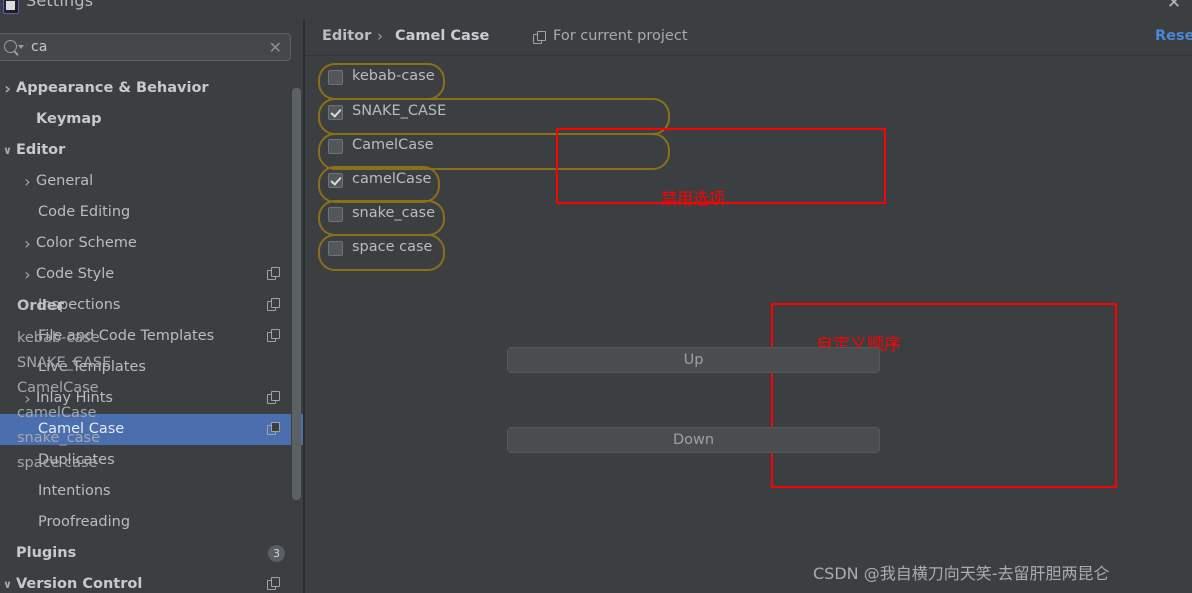 The image size is (1192, 593). I want to click on sidebar-item-label: Version Control, so click(79, 584).